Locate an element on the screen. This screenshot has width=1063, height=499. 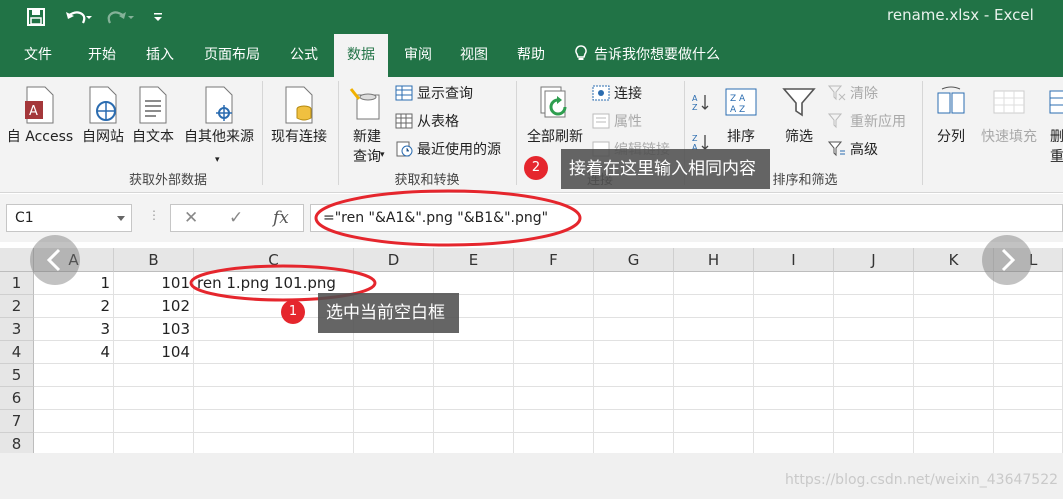
next-image-button is located at coordinates (1007, 260).